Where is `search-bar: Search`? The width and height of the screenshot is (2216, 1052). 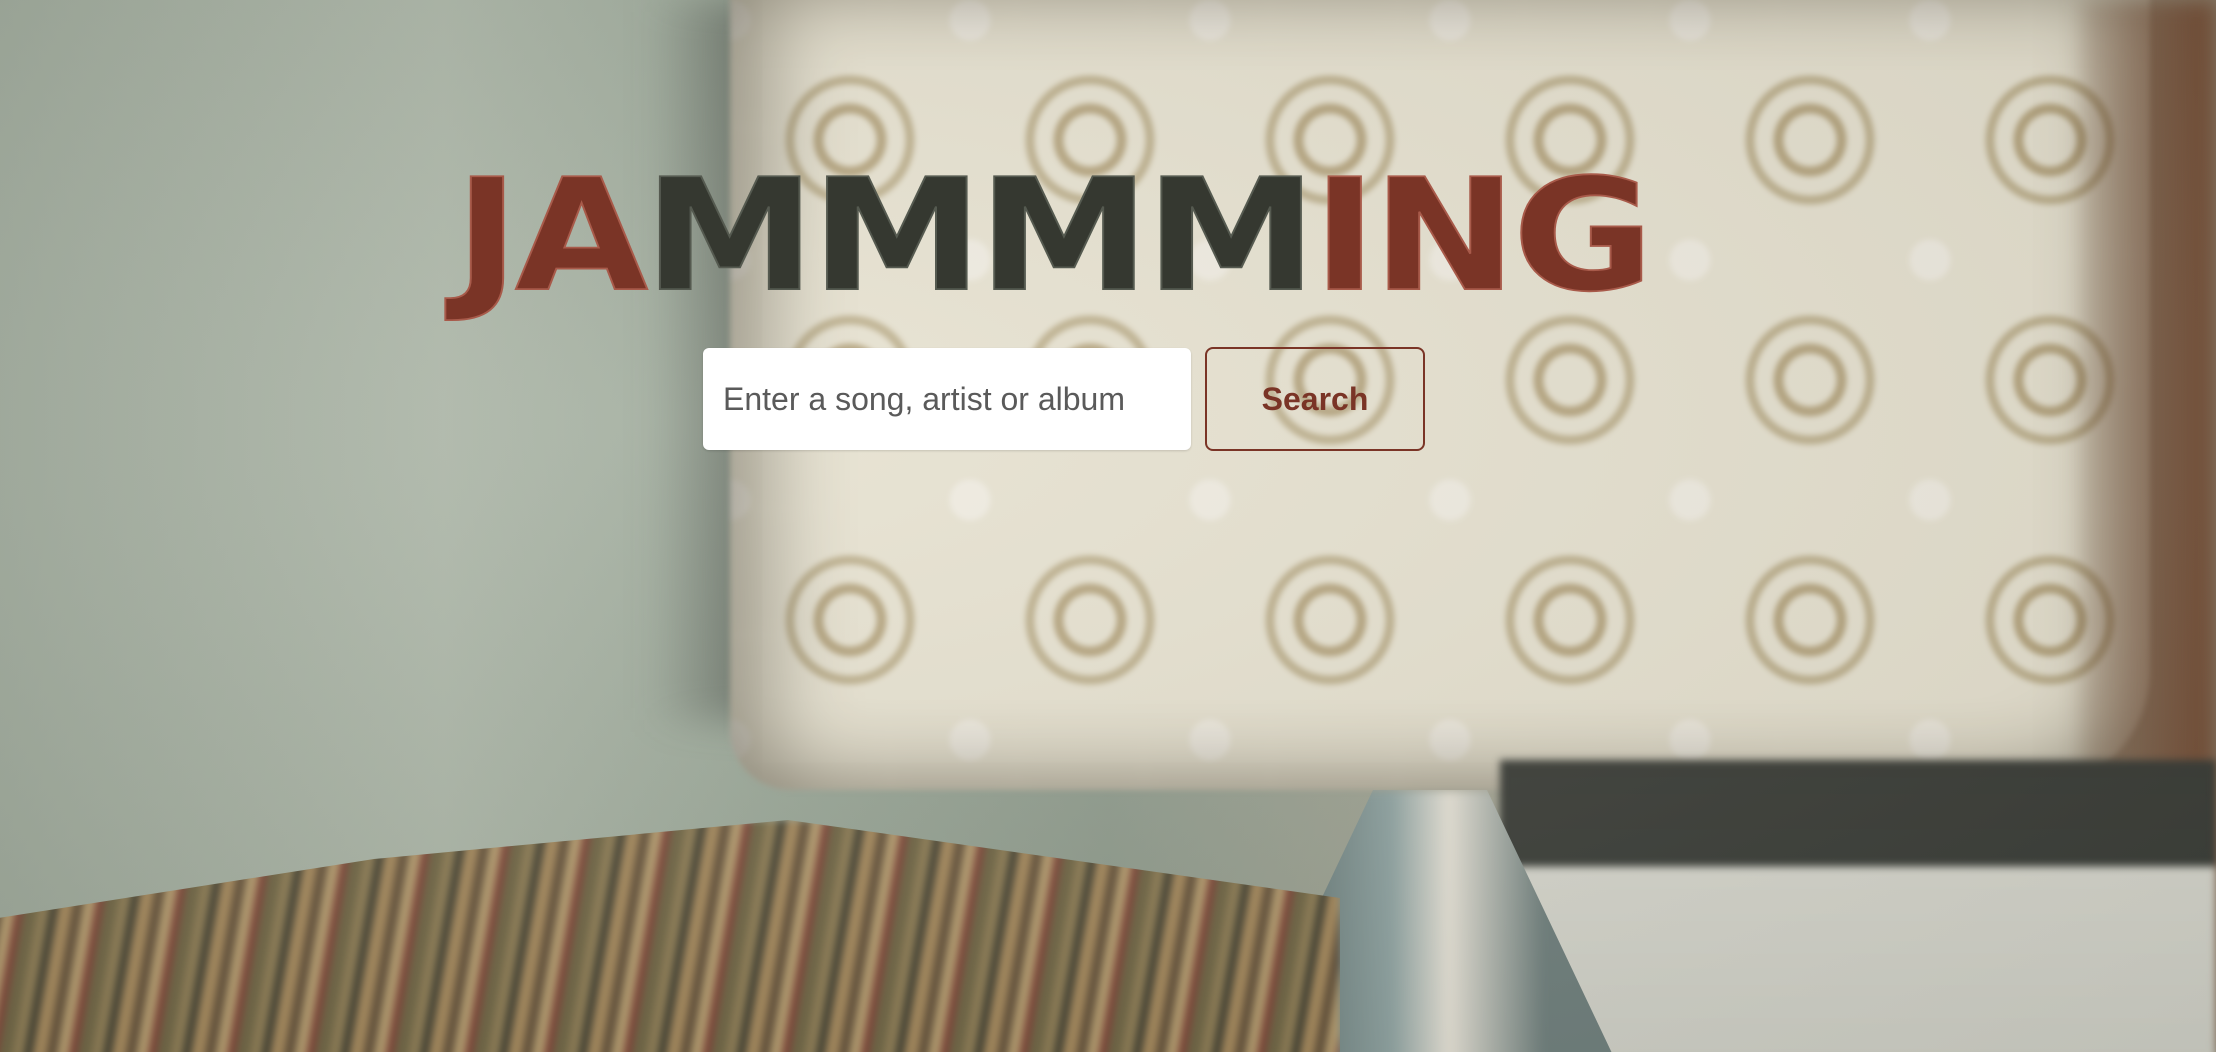 search-bar: Search is located at coordinates (1064, 399).